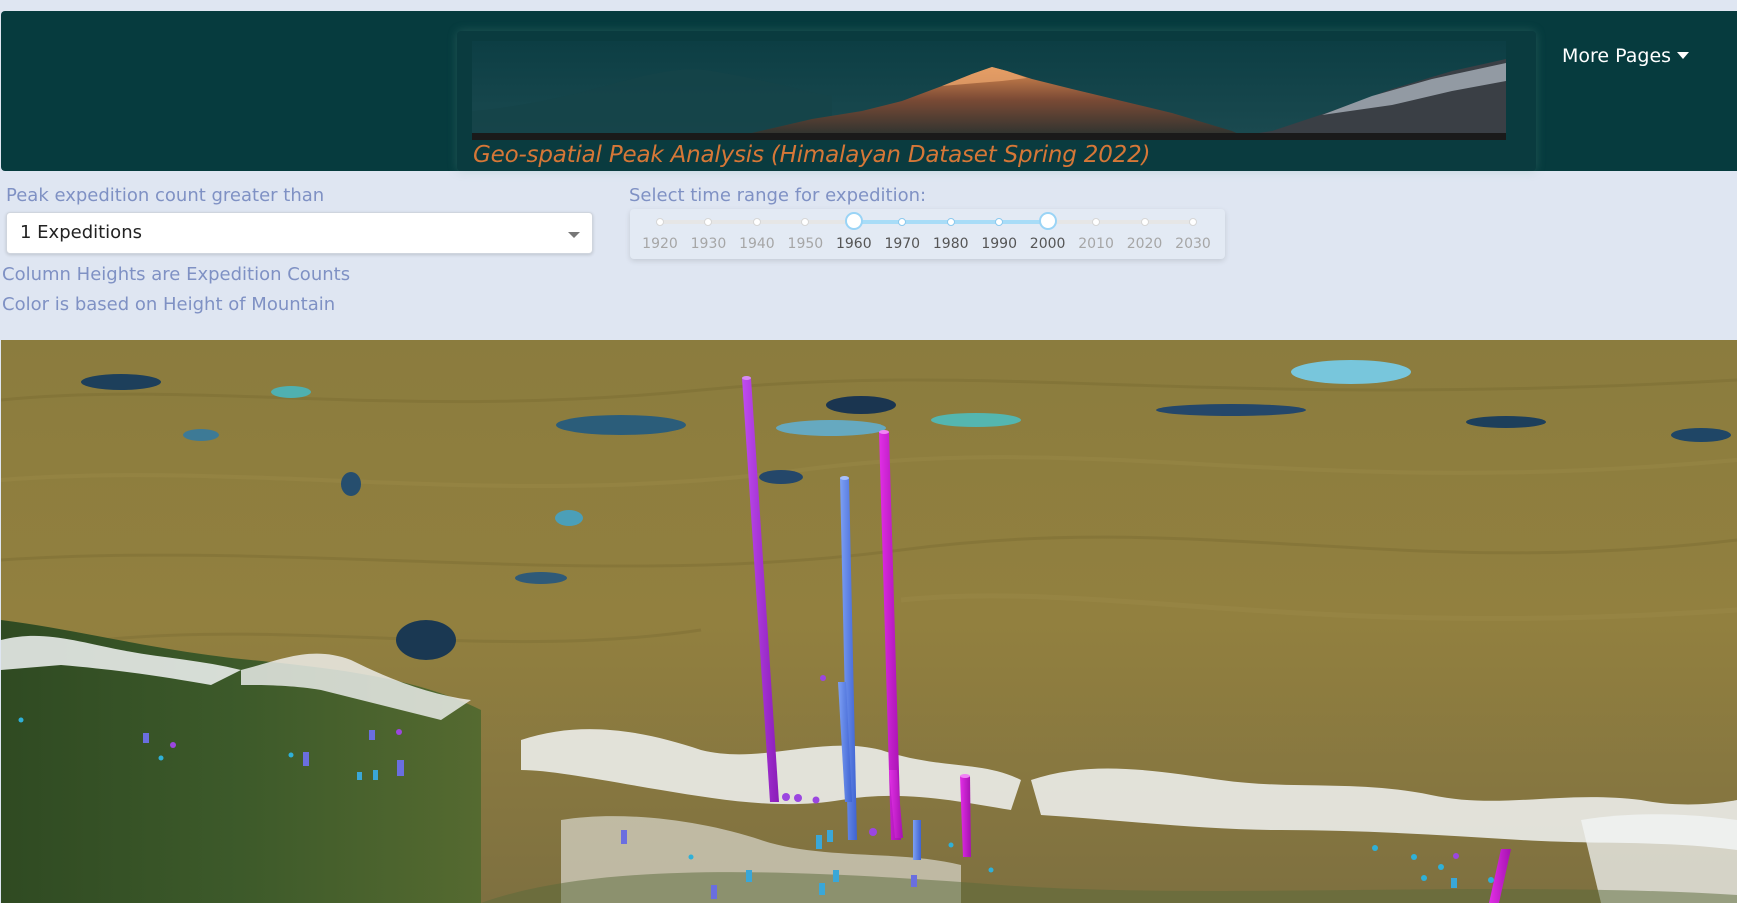 This screenshot has height=903, width=1737. What do you see at coordinates (1193, 244) in the screenshot?
I see `slider-mark-label: 2030` at bounding box center [1193, 244].